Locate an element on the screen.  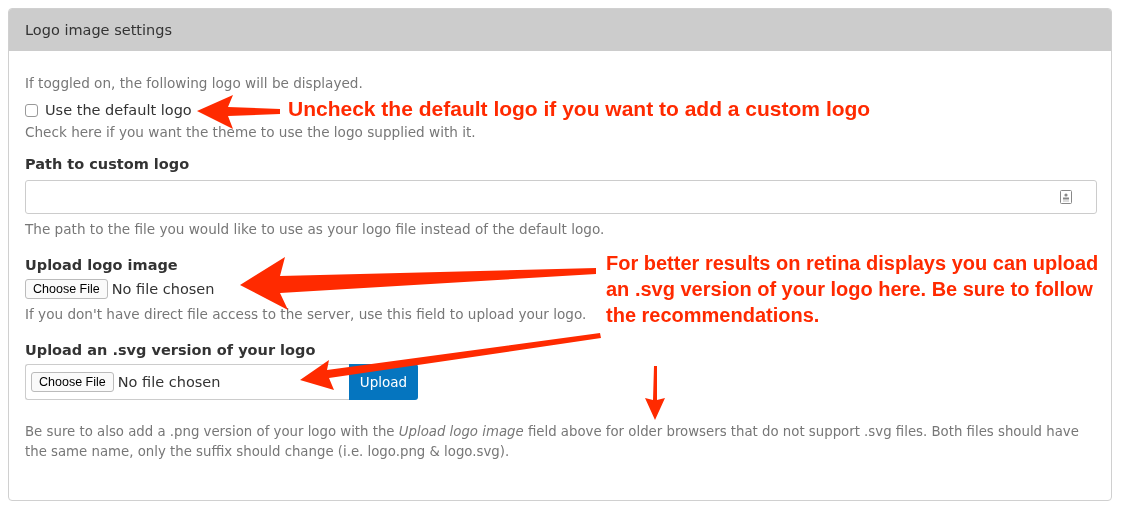
help-text: If you don't have direct file access to the server, use this field to upload your logo. is located at coordinates (306, 314).